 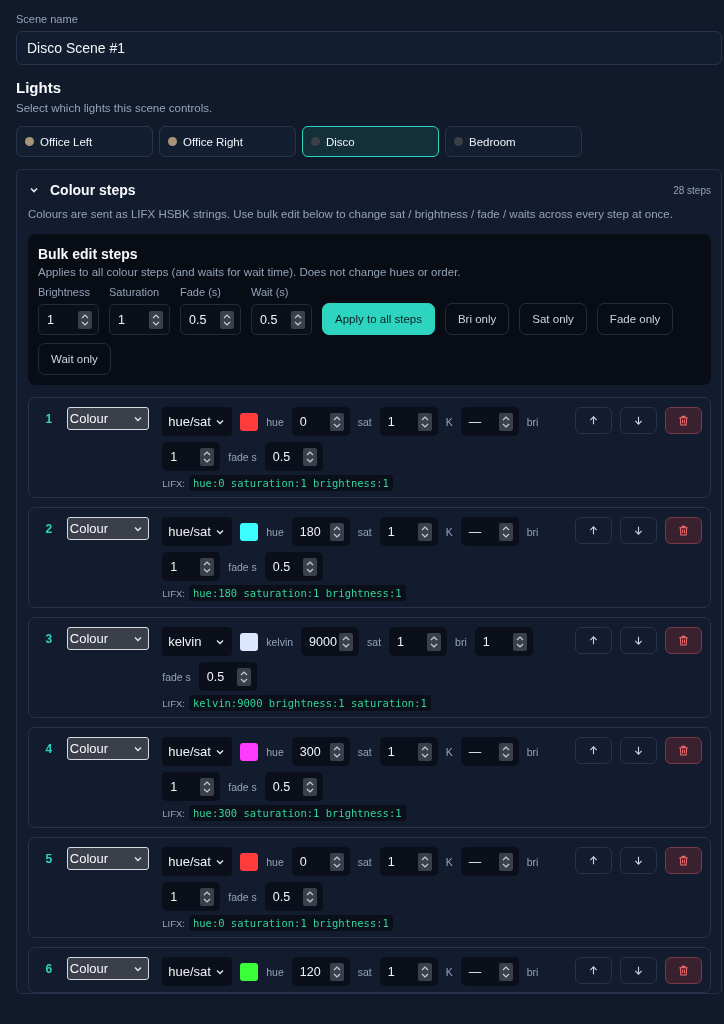 I want to click on mode-select: kelvin, so click(x=197, y=641).